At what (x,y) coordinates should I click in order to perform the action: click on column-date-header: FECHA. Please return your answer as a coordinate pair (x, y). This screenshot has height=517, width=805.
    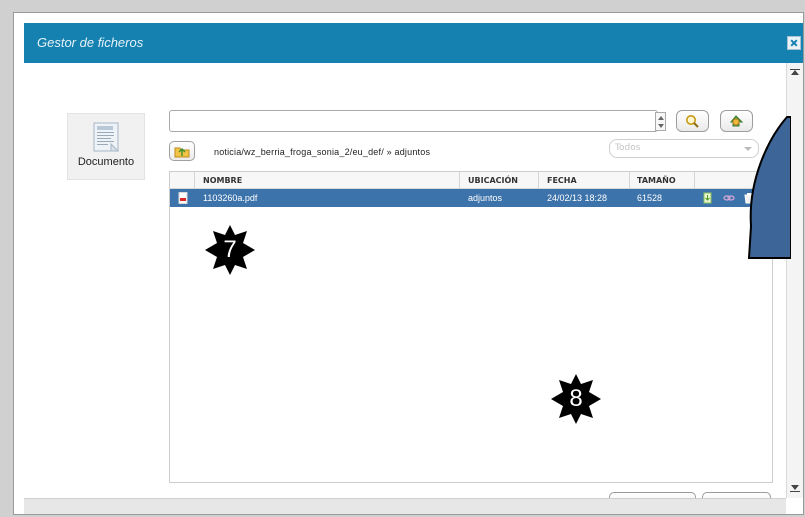
    Looking at the image, I should click on (562, 180).